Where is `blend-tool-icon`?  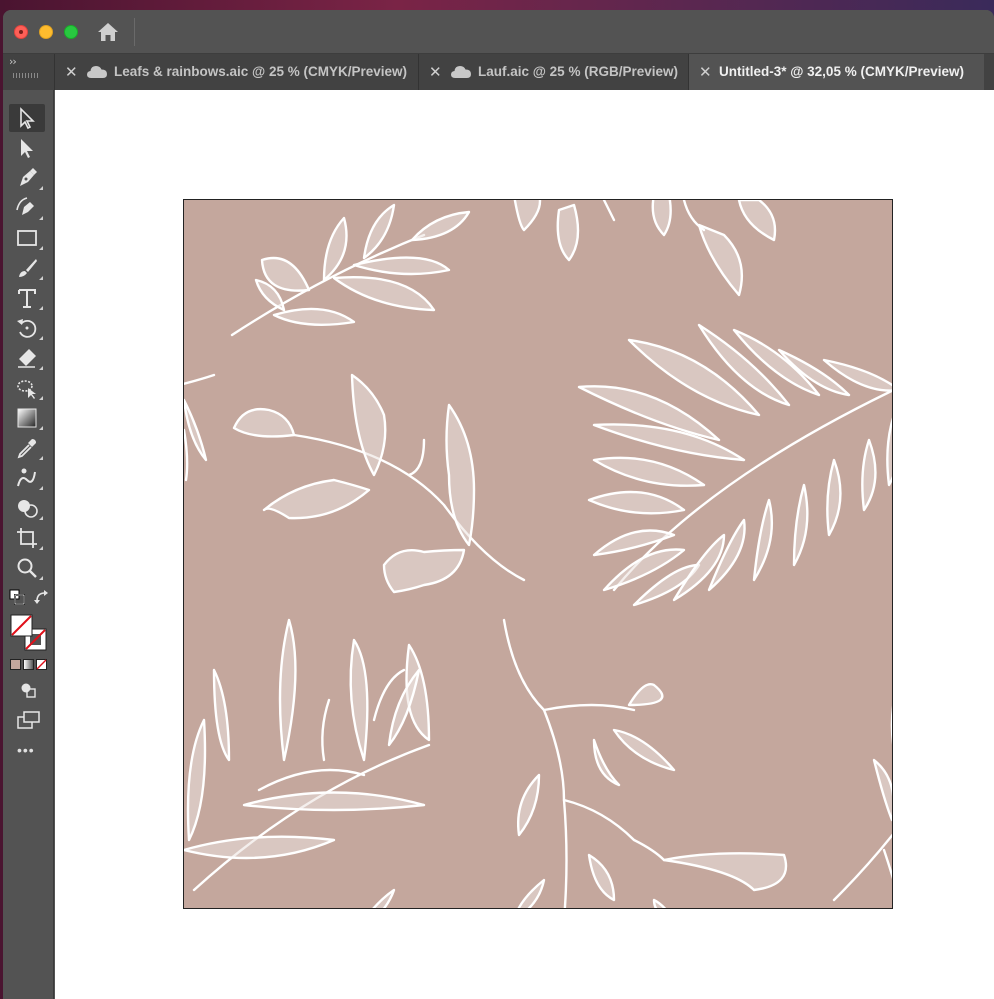
blend-tool-icon is located at coordinates (26, 477).